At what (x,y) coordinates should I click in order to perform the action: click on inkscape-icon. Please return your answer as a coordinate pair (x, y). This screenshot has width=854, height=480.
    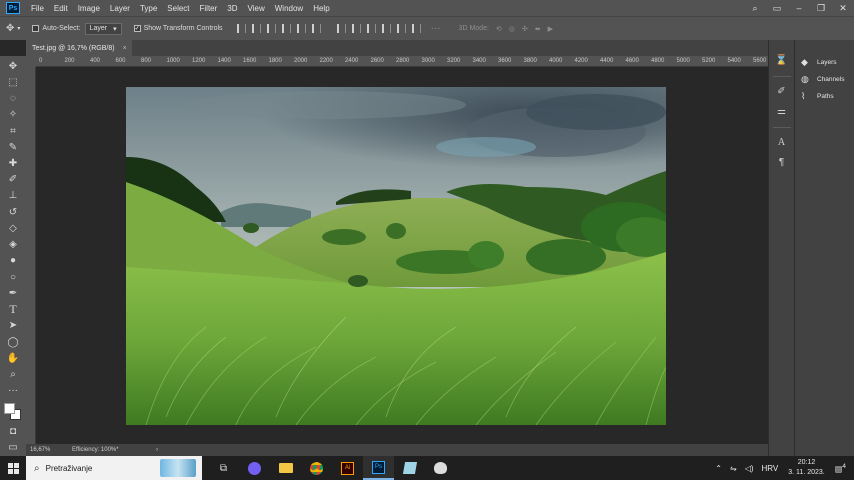
    Looking at the image, I should click on (440, 468).